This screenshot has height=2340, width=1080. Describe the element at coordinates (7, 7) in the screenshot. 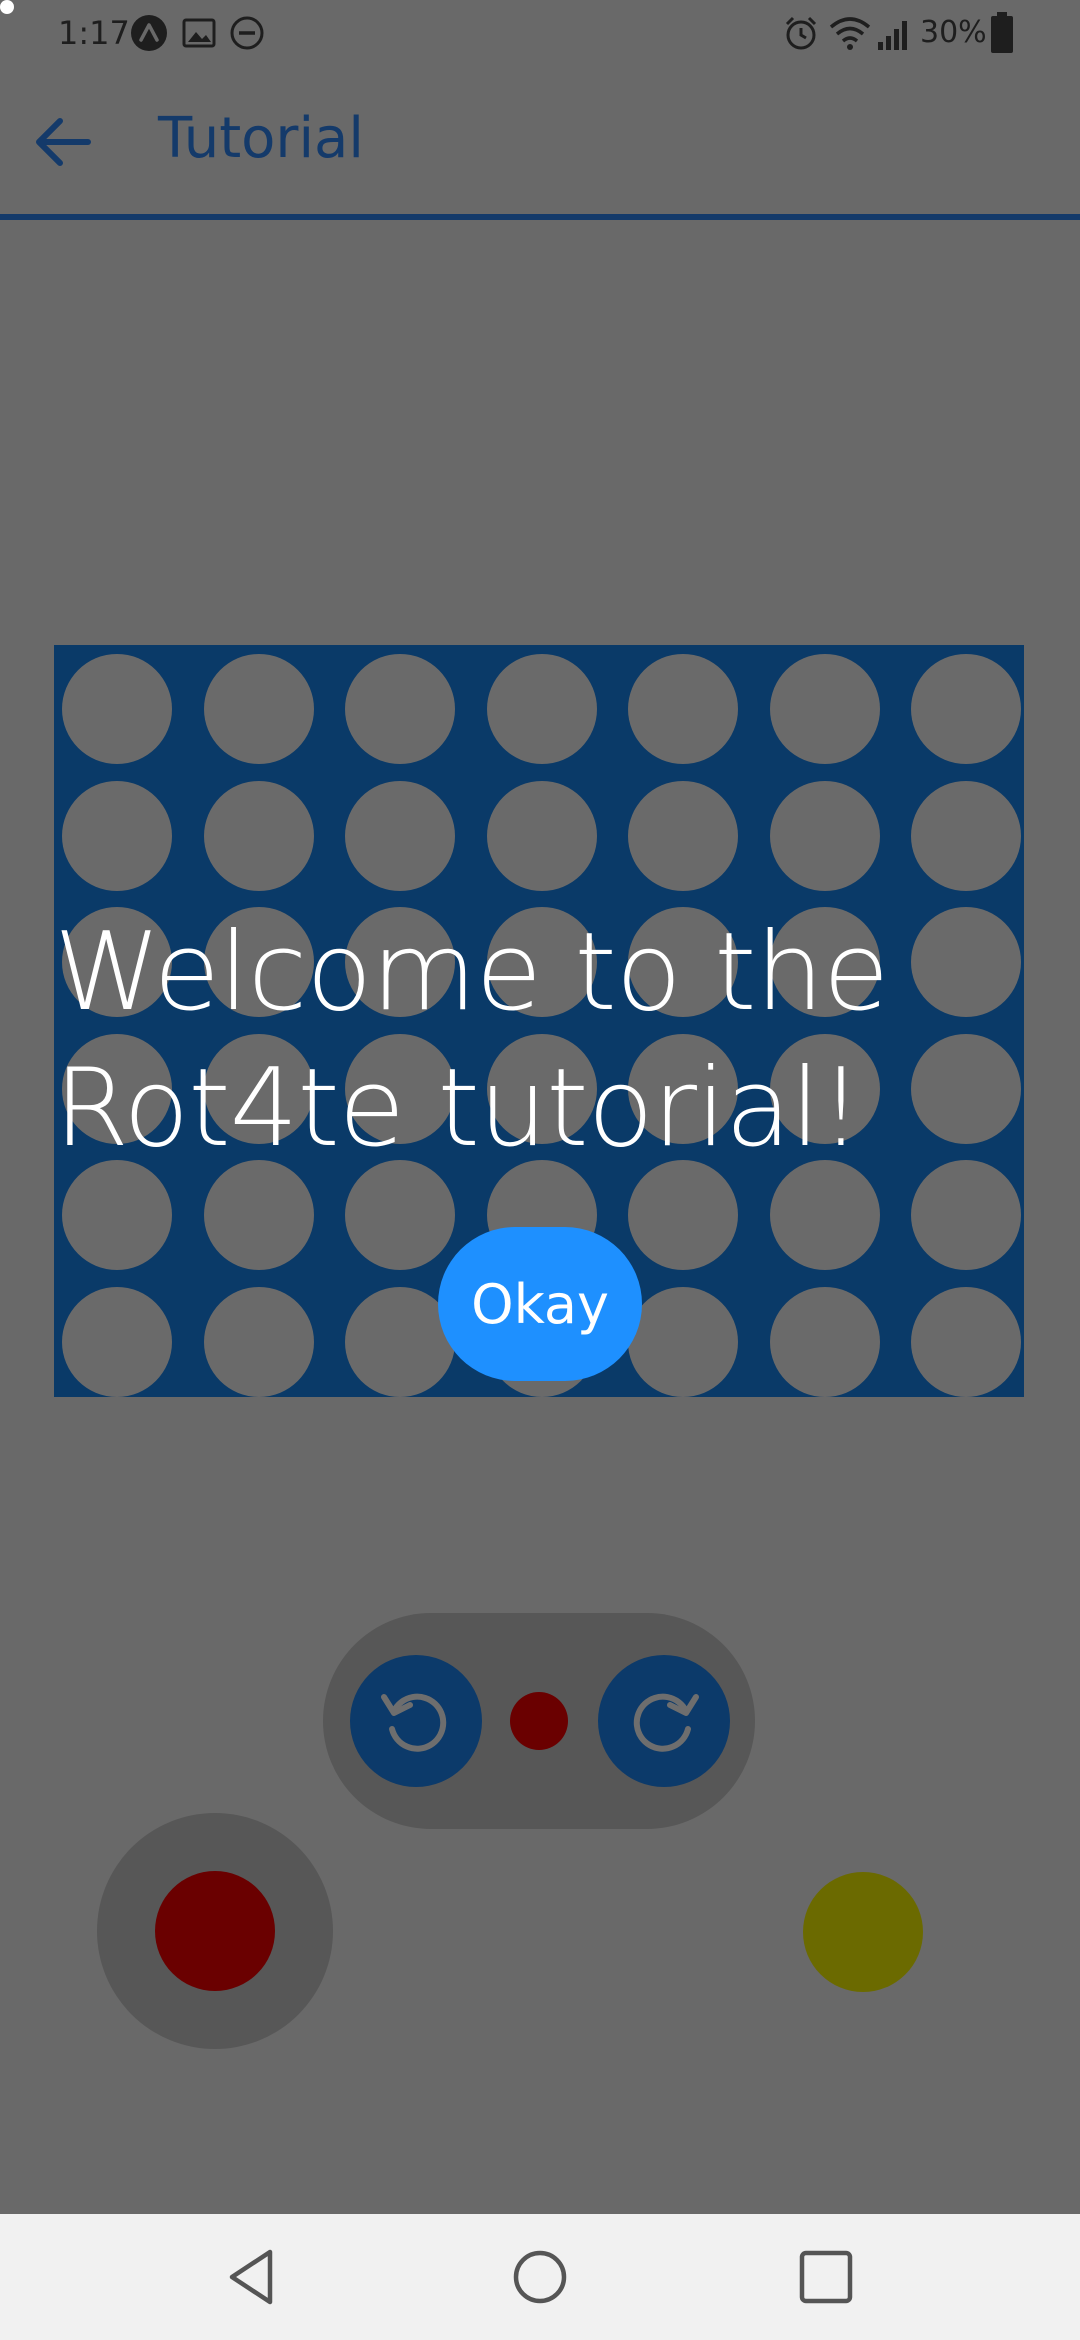

I see `corner-dot` at that location.